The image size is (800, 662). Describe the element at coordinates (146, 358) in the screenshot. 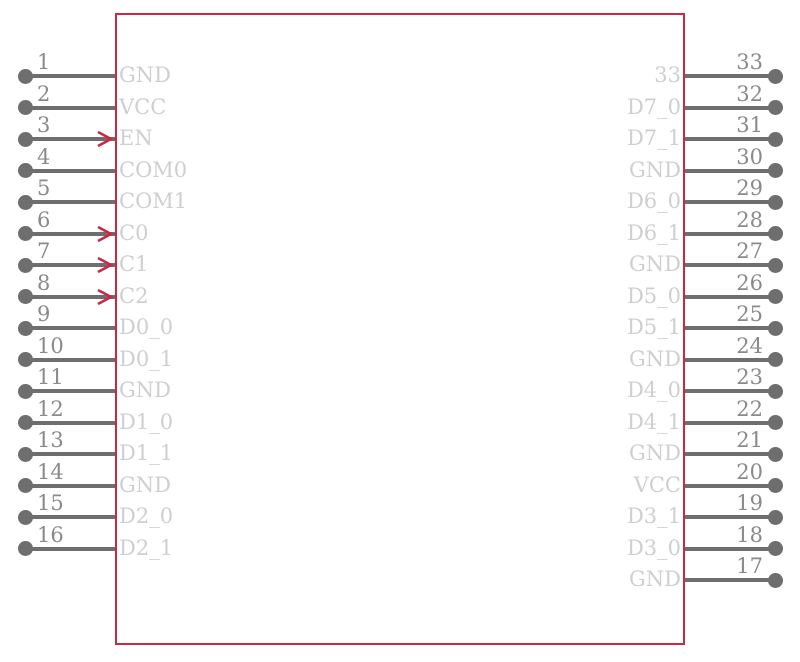

I see `pin-name-10: D0_1` at that location.